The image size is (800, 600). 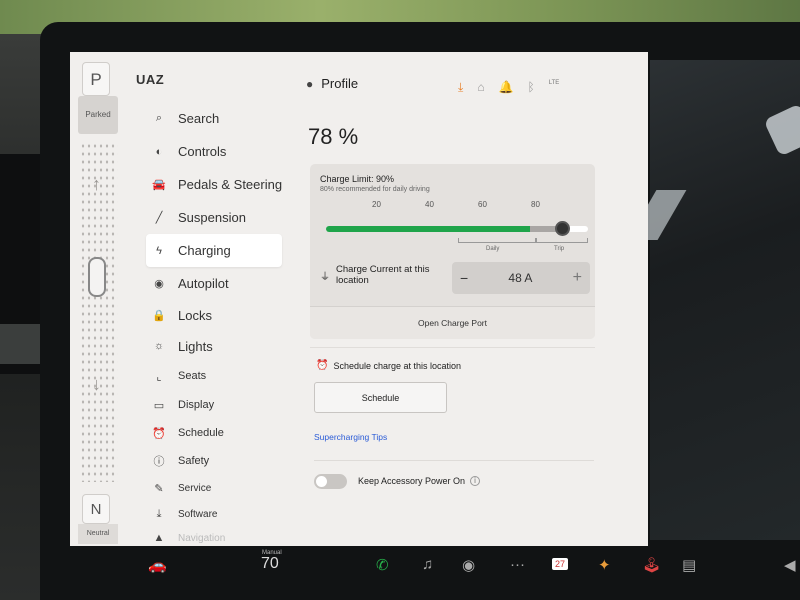 What do you see at coordinates (159, 250) in the screenshot?
I see `lightning-icon: ϟ` at bounding box center [159, 250].